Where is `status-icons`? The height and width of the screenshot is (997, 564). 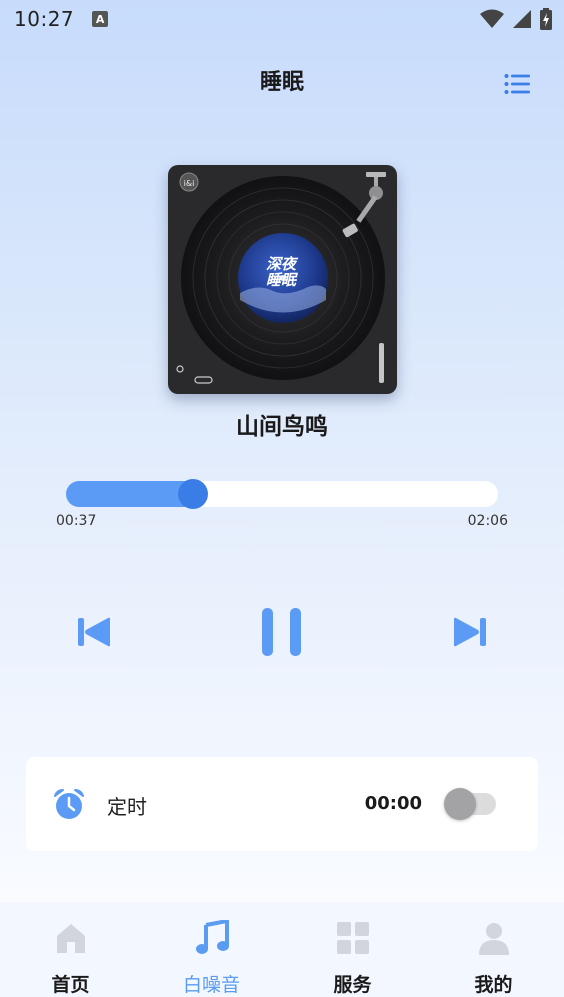 status-icons is located at coordinates (516, 19).